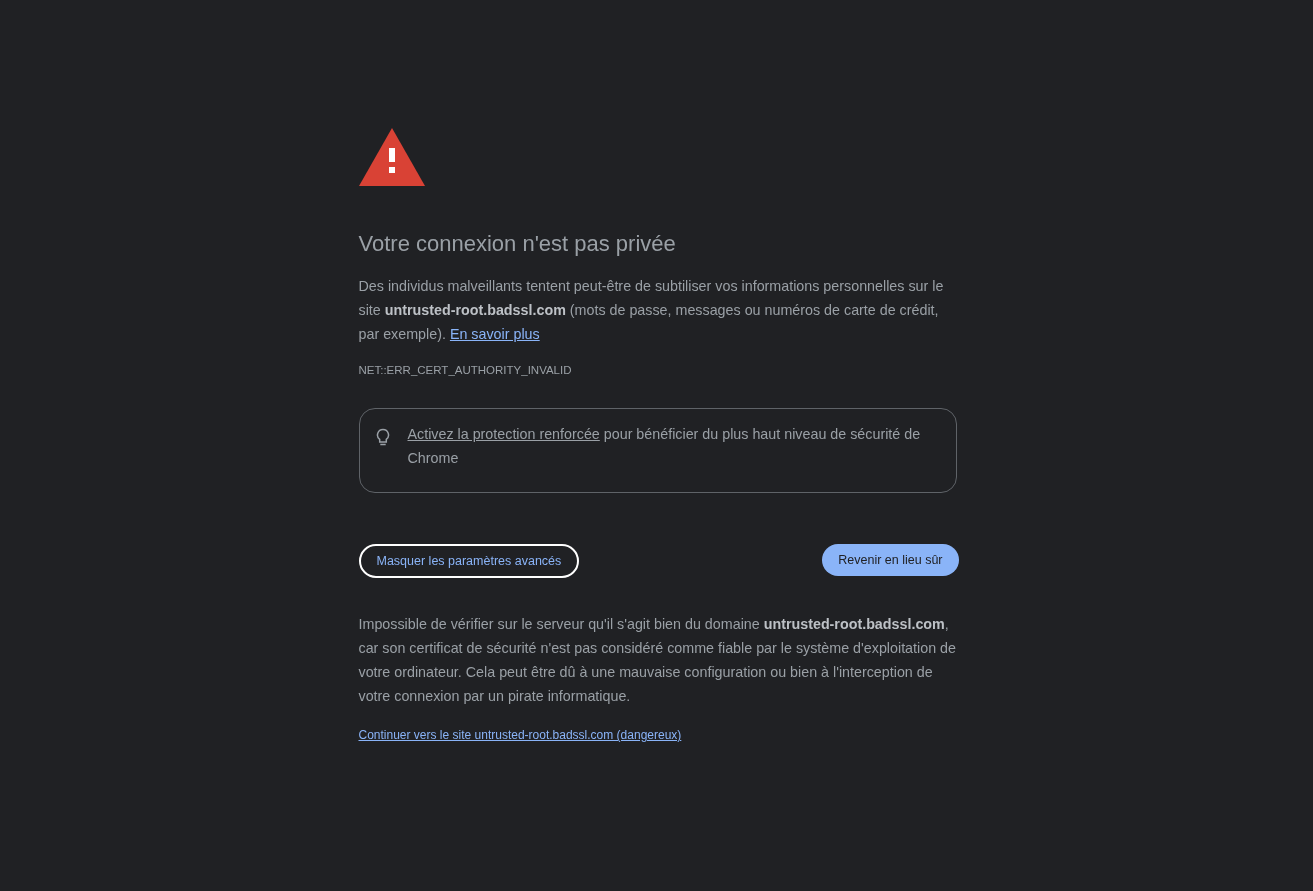 This screenshot has height=891, width=1313. I want to click on advanced-settings-button: Masquer les paramètres avancés, so click(469, 561).